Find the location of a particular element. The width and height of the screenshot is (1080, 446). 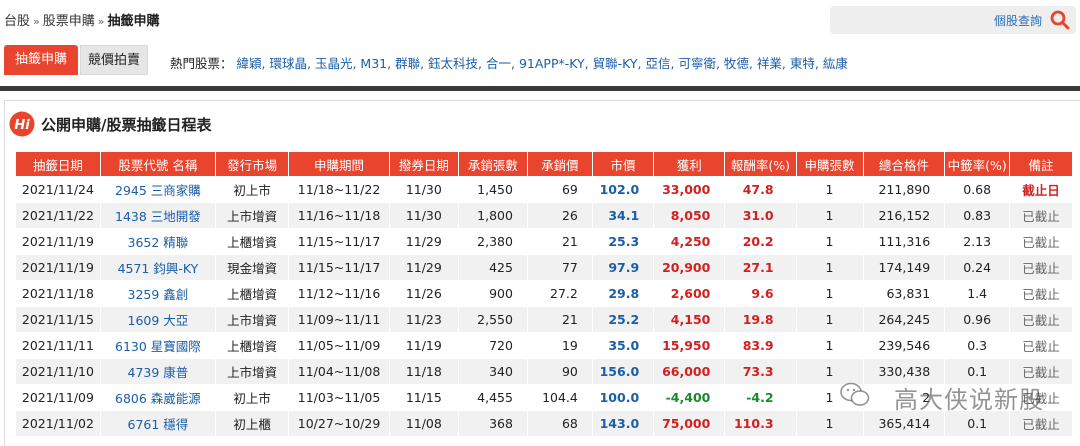

cell-stock-link: 6806 森崴能源 is located at coordinates (158, 397).